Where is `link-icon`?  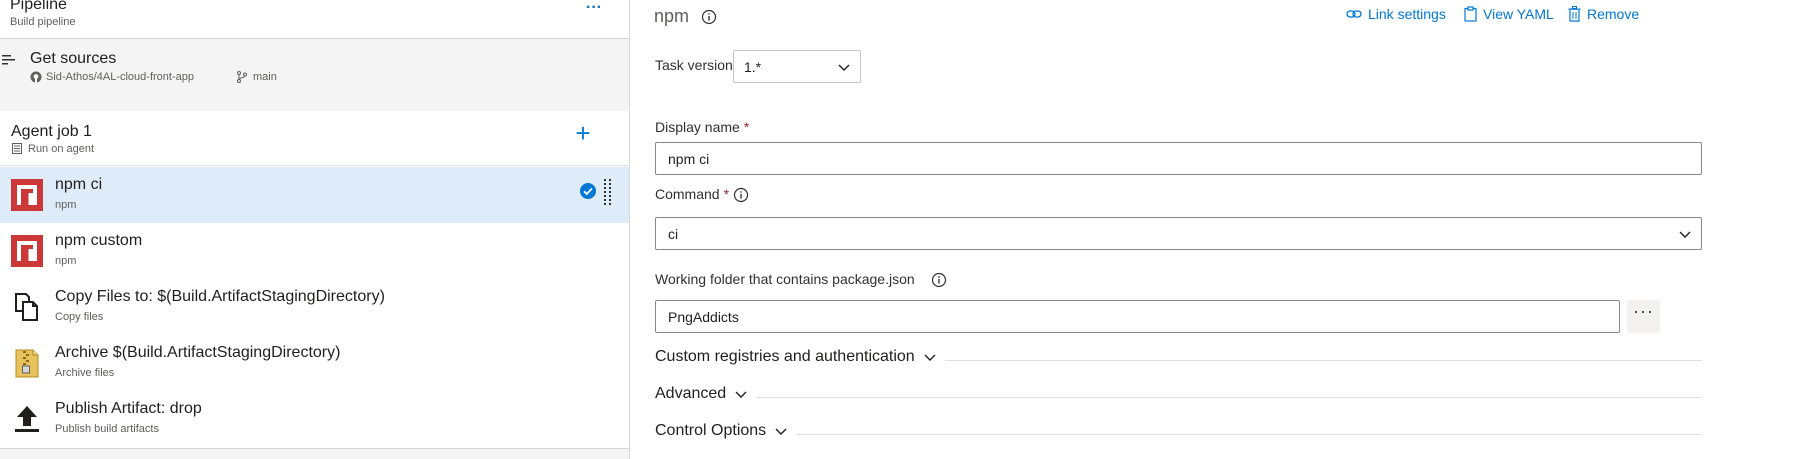 link-icon is located at coordinates (1354, 14).